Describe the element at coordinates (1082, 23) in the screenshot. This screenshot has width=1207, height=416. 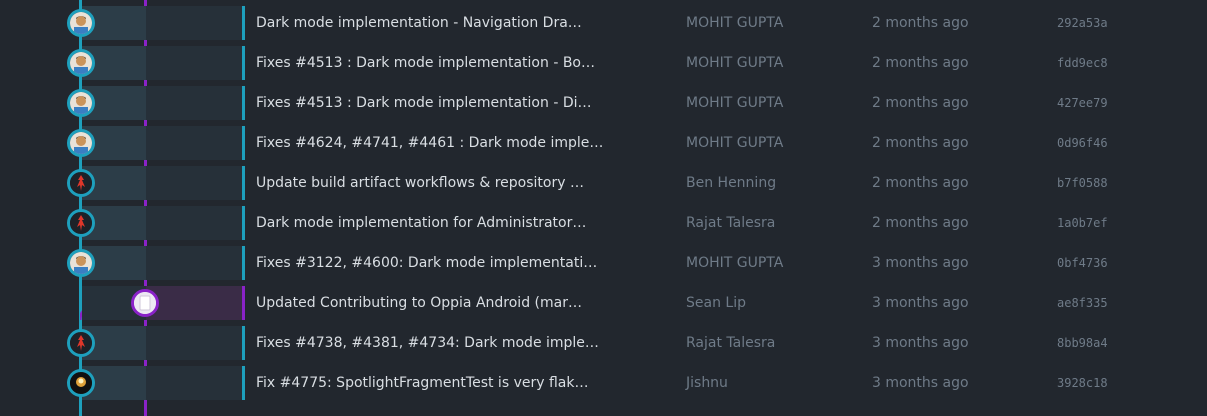
I see `commit-sha: 292a53a` at that location.